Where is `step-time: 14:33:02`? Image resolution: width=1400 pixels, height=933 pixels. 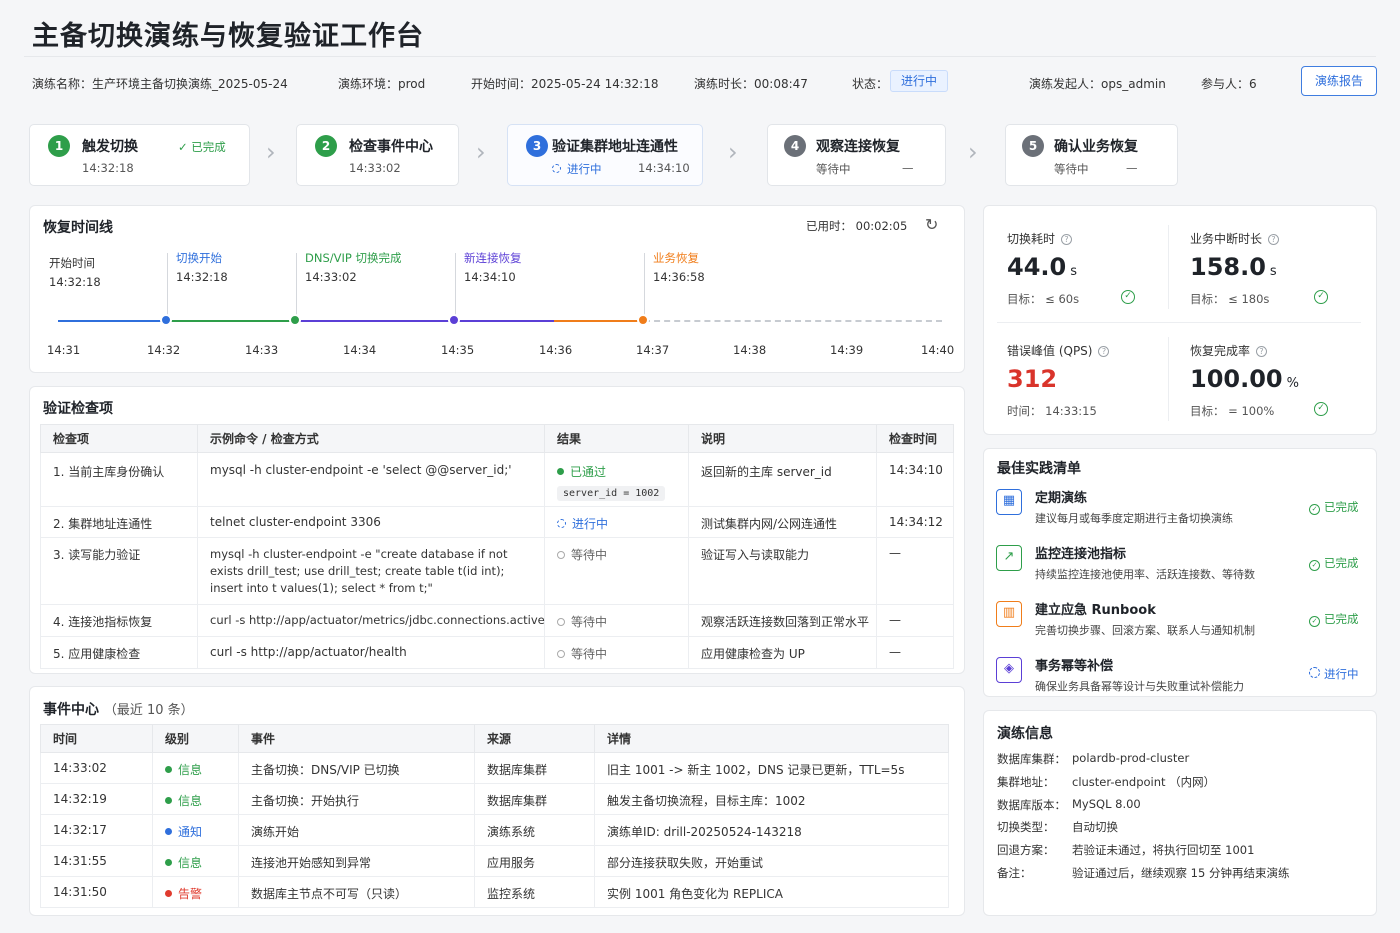 step-time: 14:33:02 is located at coordinates (375, 168).